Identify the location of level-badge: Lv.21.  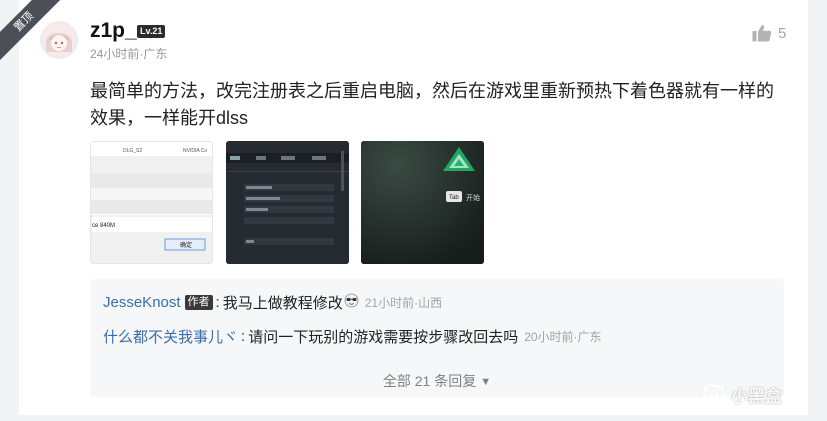
(151, 31).